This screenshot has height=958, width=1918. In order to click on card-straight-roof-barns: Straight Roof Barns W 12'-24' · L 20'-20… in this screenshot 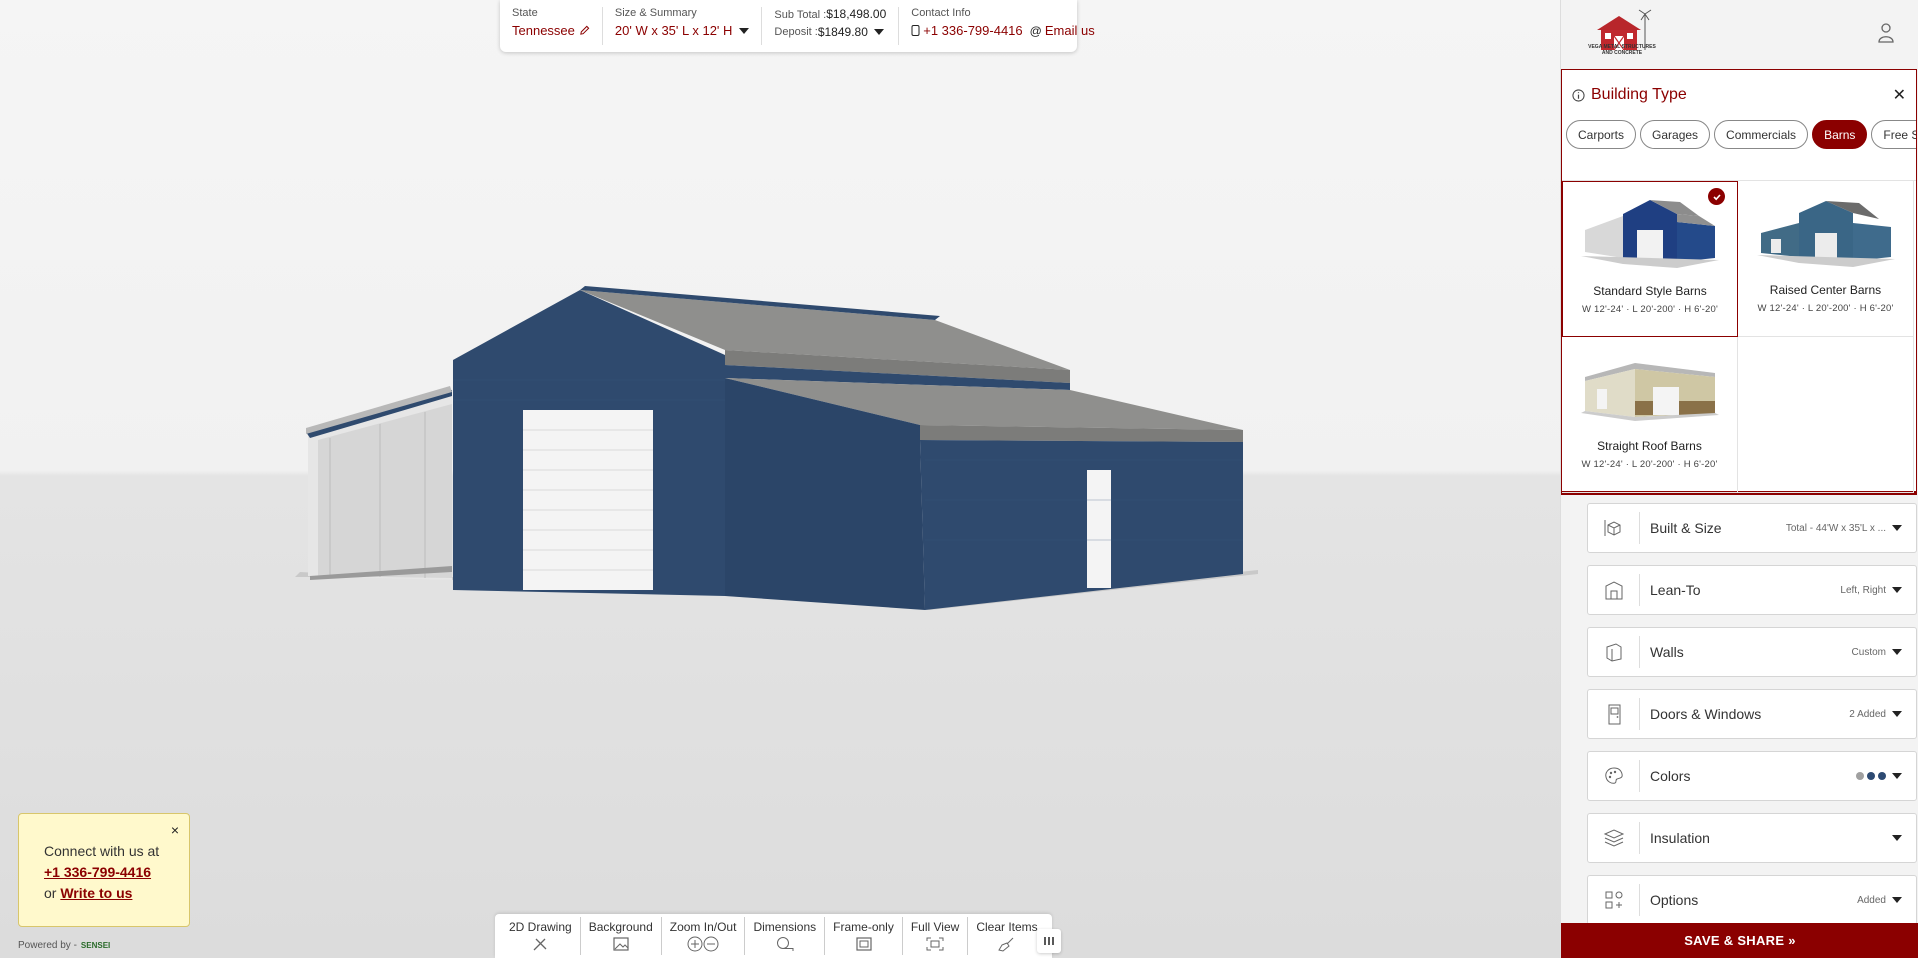, I will do `click(1650, 415)`.